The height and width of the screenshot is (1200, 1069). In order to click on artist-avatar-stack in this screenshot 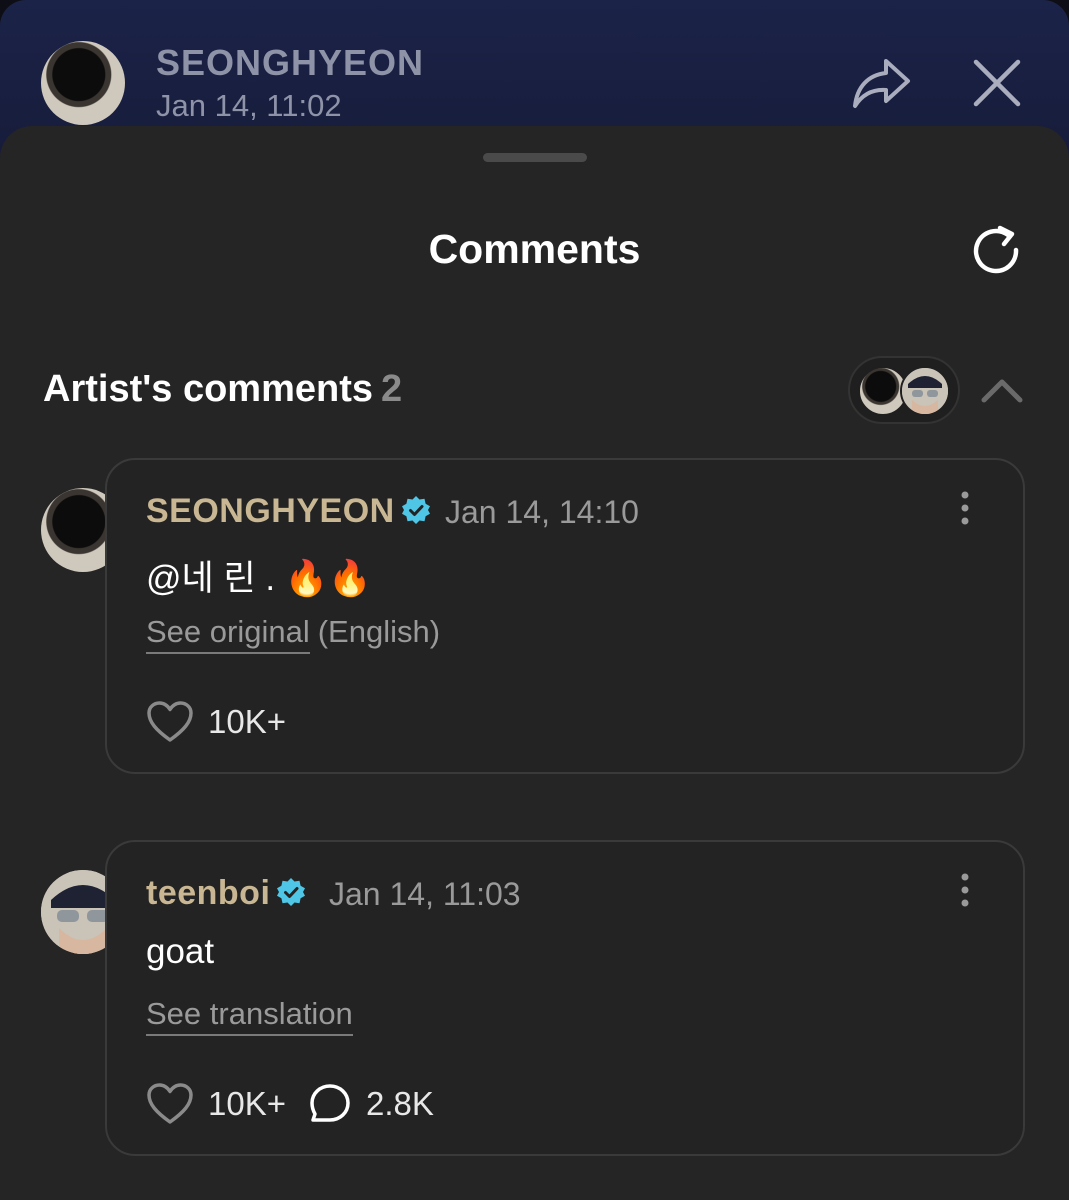, I will do `click(904, 390)`.